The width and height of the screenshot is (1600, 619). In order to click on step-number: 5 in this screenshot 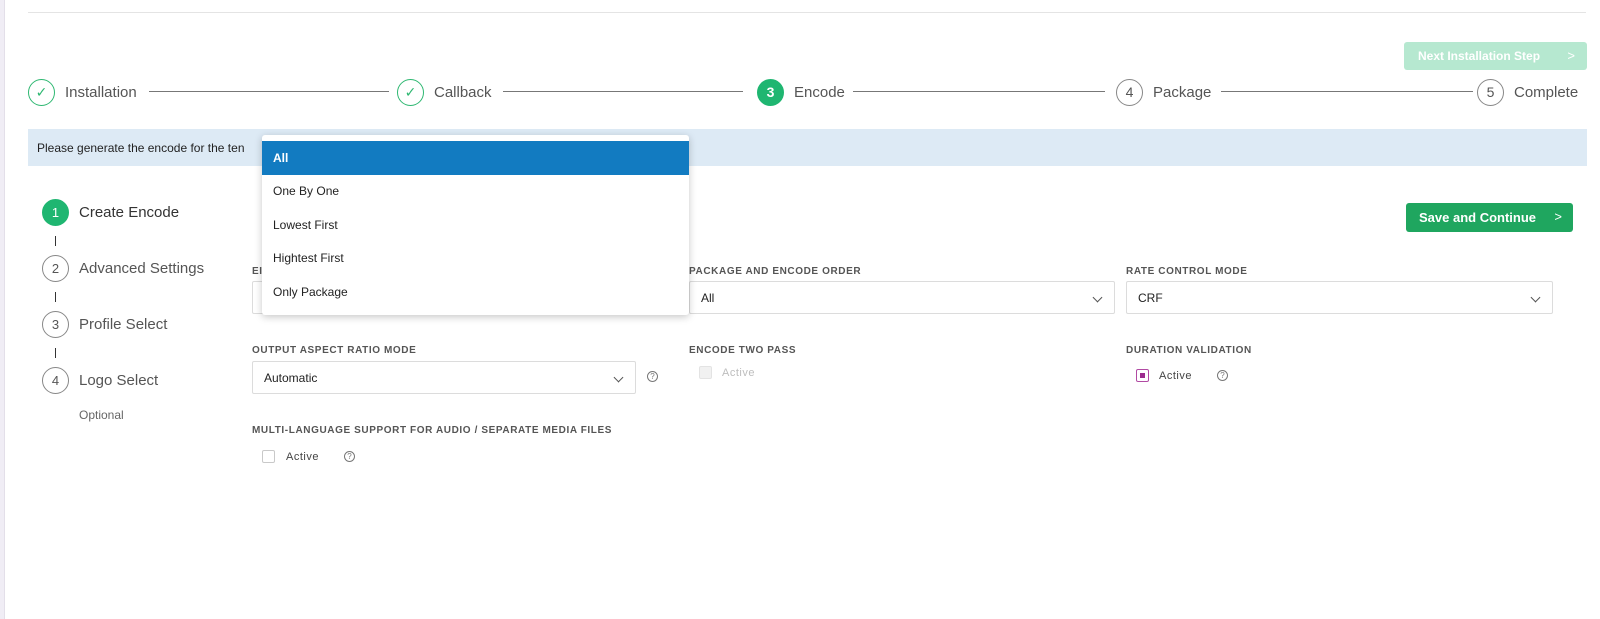, I will do `click(1490, 92)`.